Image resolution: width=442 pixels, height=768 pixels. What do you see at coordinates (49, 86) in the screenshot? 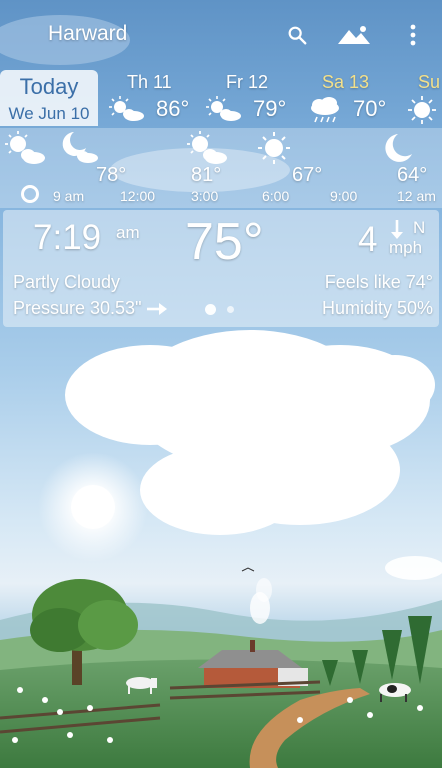
I see `today-label: Today` at bounding box center [49, 86].